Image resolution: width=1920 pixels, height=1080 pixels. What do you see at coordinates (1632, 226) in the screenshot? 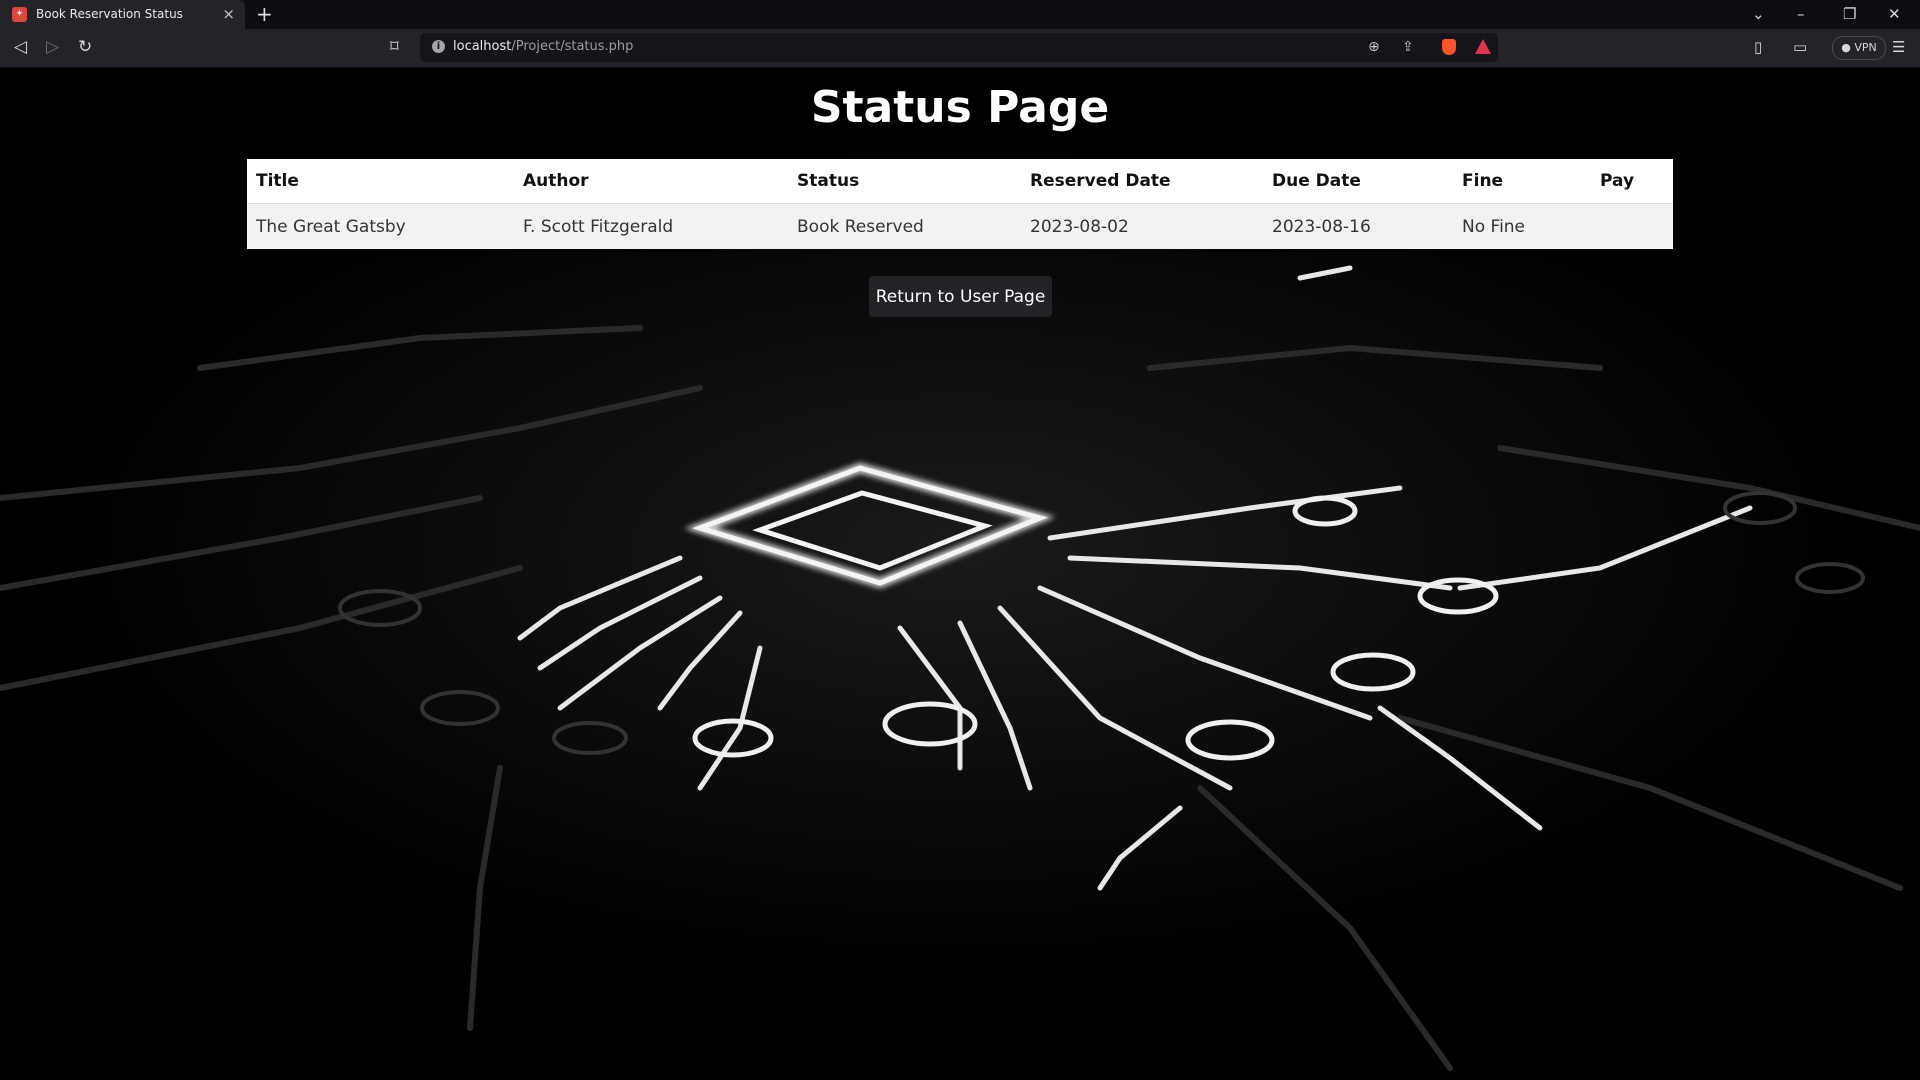
I see `cell-pay` at bounding box center [1632, 226].